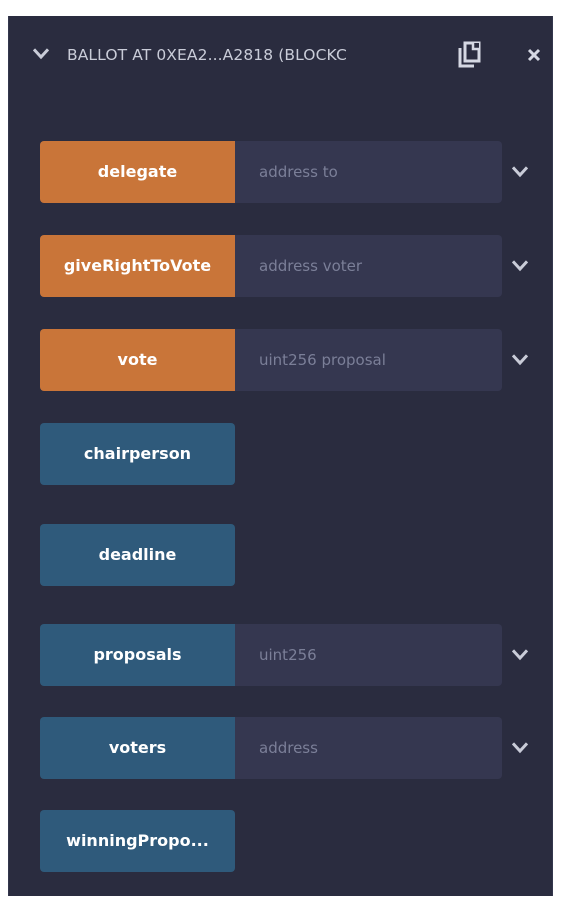 This screenshot has width=562, height=909. Describe the element at coordinates (137, 454) in the screenshot. I see `chairperson-button: chairperson` at that location.